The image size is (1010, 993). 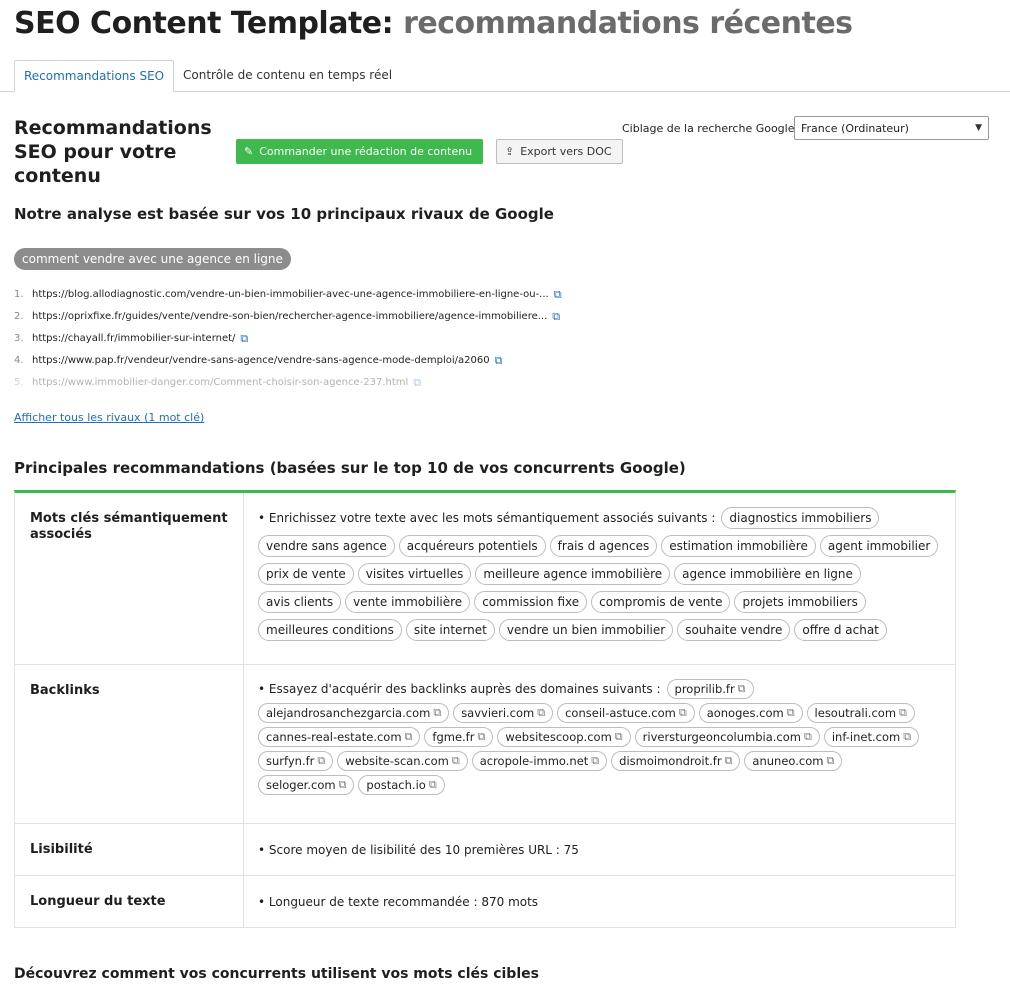 I want to click on backlink-domain-chip: postach.io ⧉, so click(x=401, y=785).